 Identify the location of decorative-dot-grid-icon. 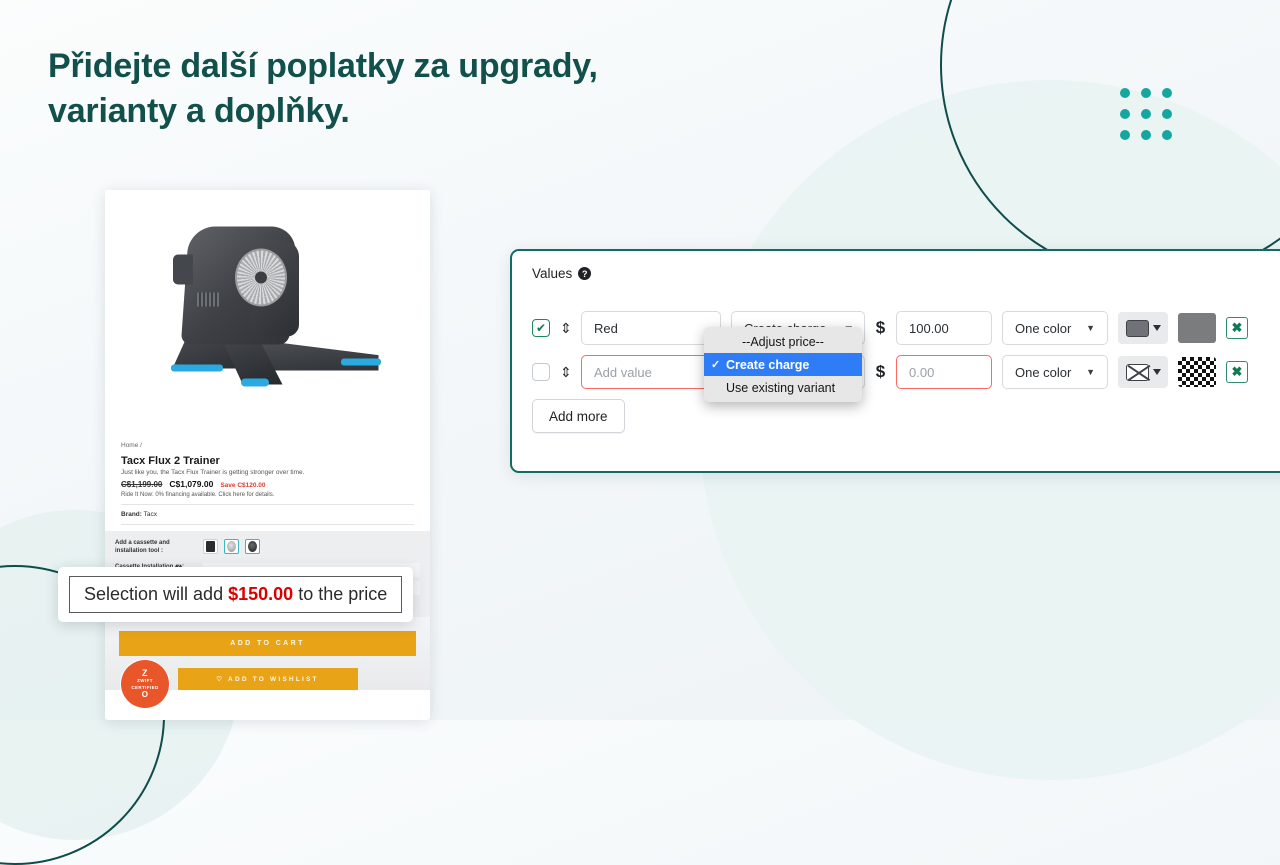
(1146, 114).